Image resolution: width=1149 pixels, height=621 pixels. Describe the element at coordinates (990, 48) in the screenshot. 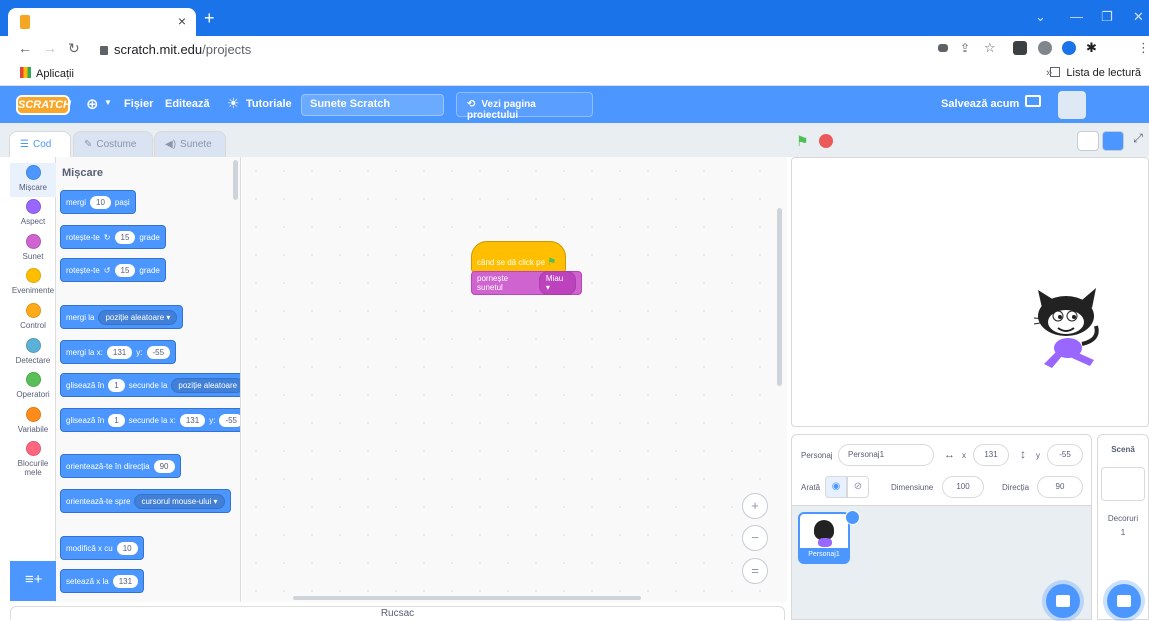

I see `bookmark-star-icon: ☆` at that location.